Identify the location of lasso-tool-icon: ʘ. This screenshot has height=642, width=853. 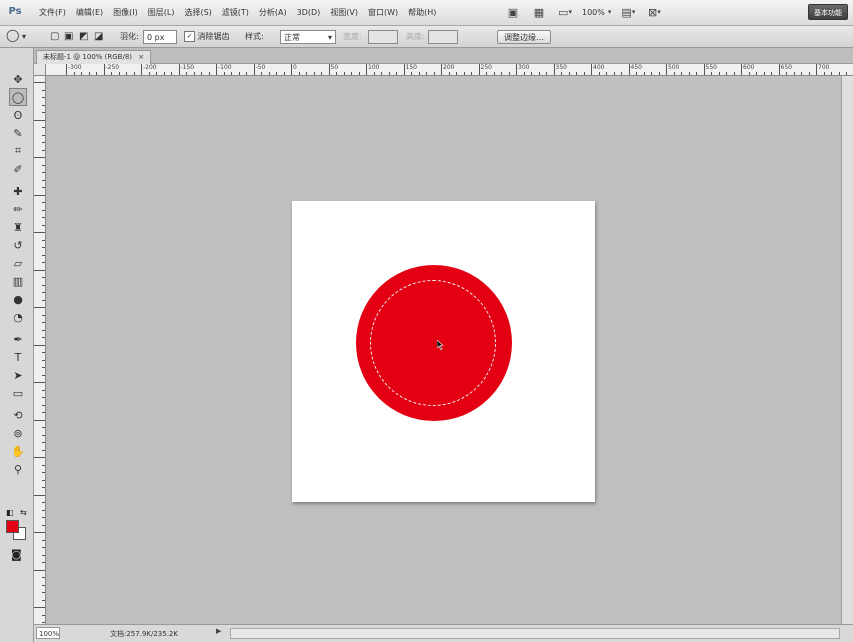
(18, 115).